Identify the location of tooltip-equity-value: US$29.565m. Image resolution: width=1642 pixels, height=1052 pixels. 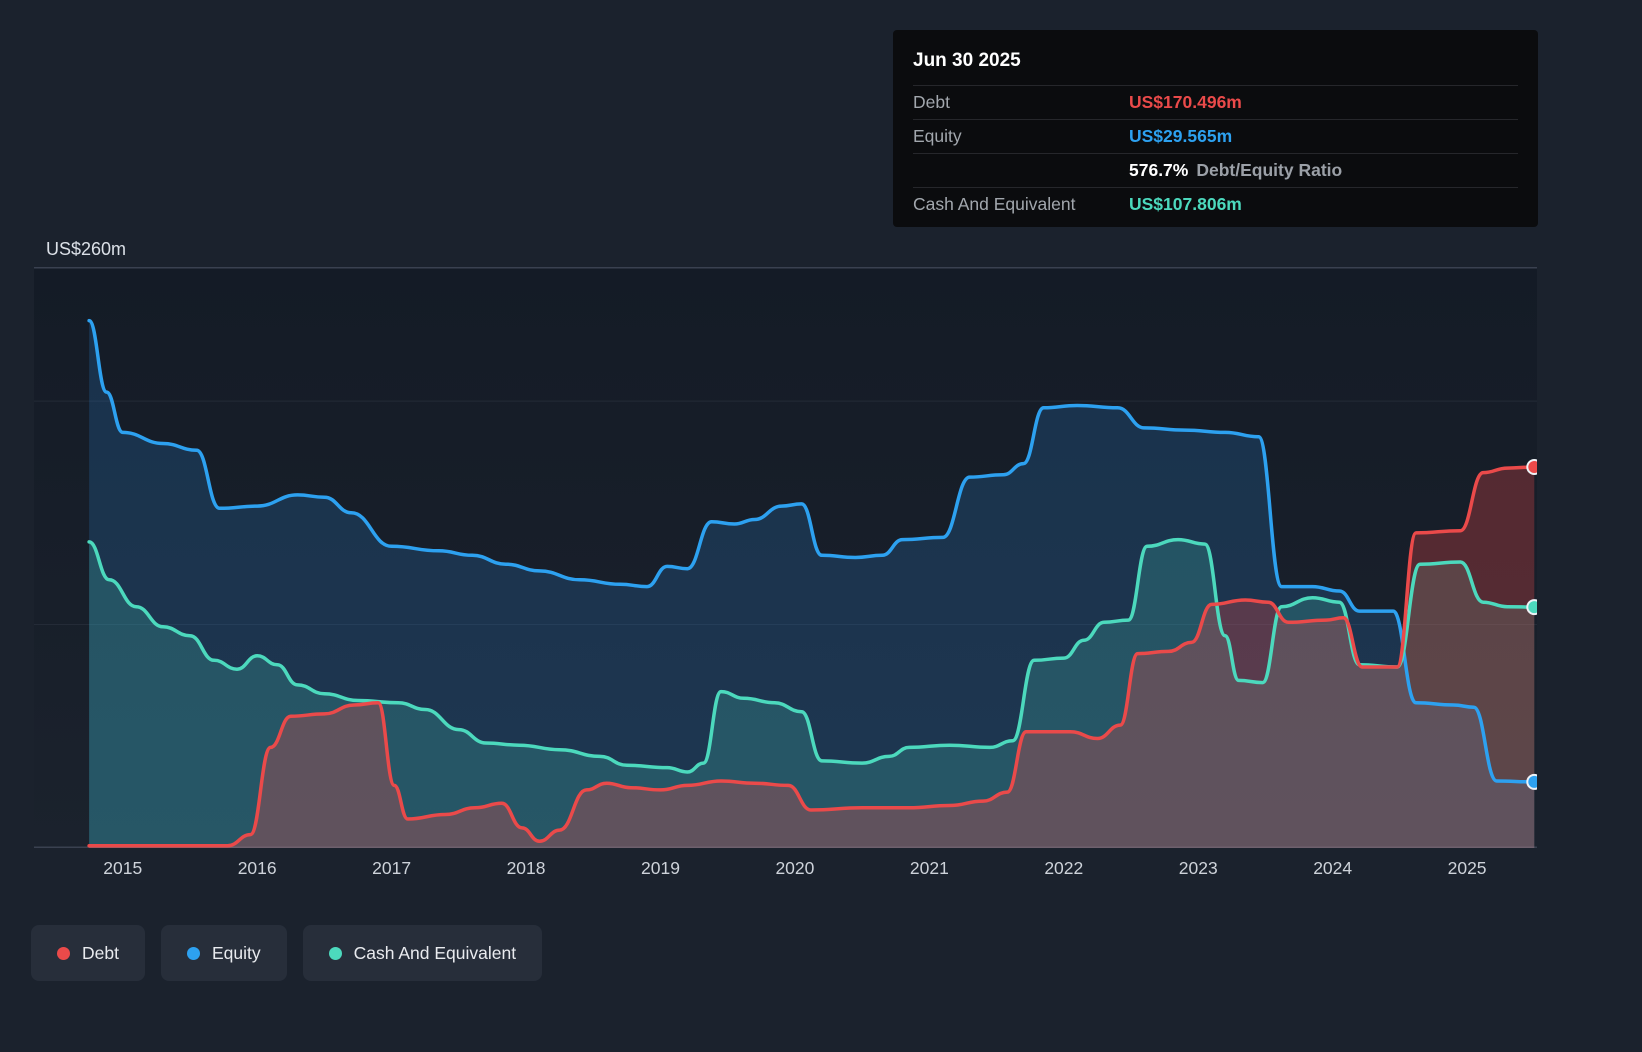
(1181, 136).